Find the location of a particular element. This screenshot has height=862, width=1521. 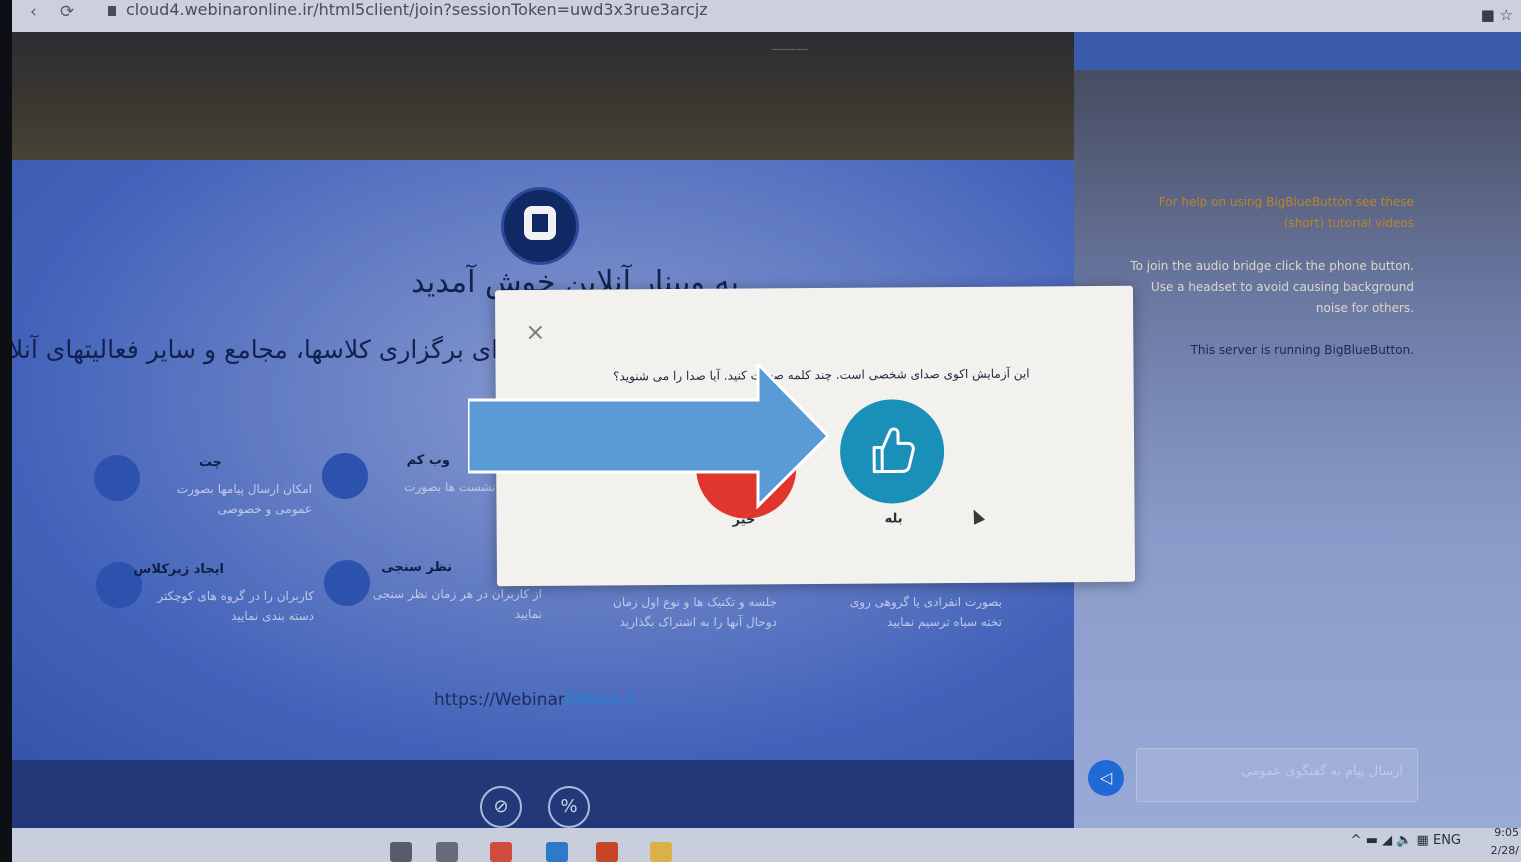

annotation-arrow-icon is located at coordinates (649, 437).